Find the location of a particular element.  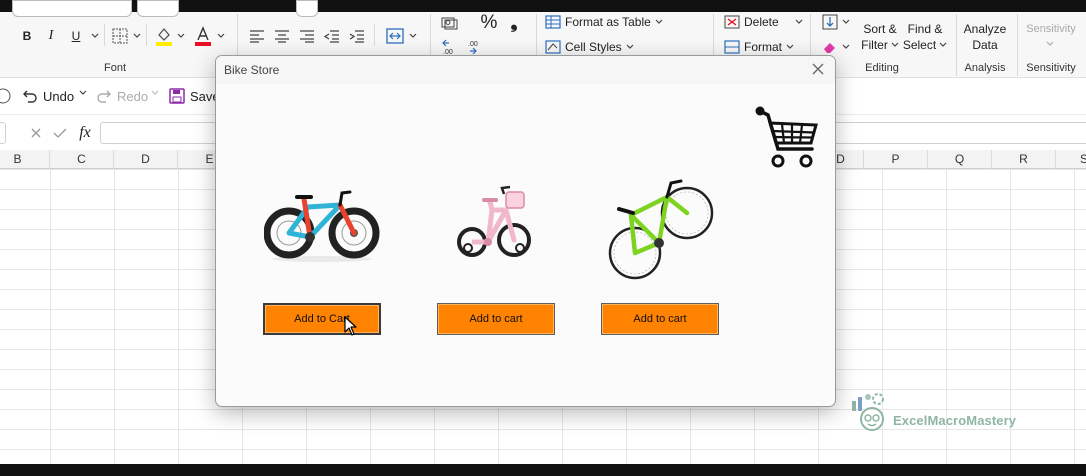

status-strip is located at coordinates (543, 470).